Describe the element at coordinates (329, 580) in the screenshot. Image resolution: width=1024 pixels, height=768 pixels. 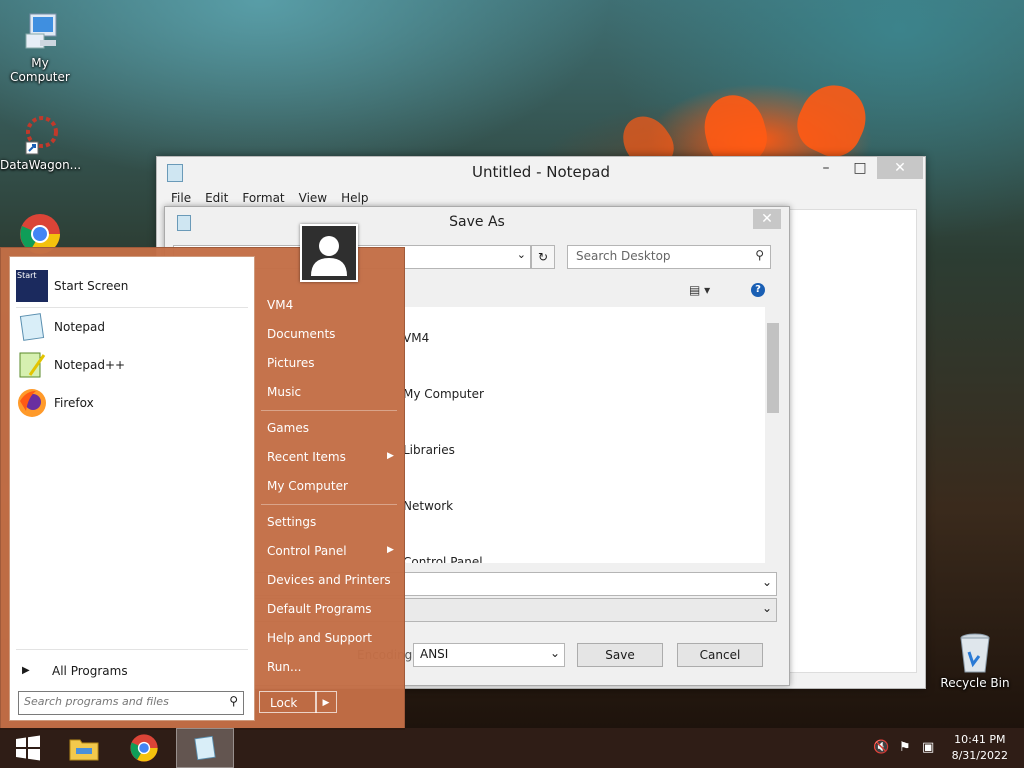
I see `start-item-devices-printers: Devices and Printers` at that location.